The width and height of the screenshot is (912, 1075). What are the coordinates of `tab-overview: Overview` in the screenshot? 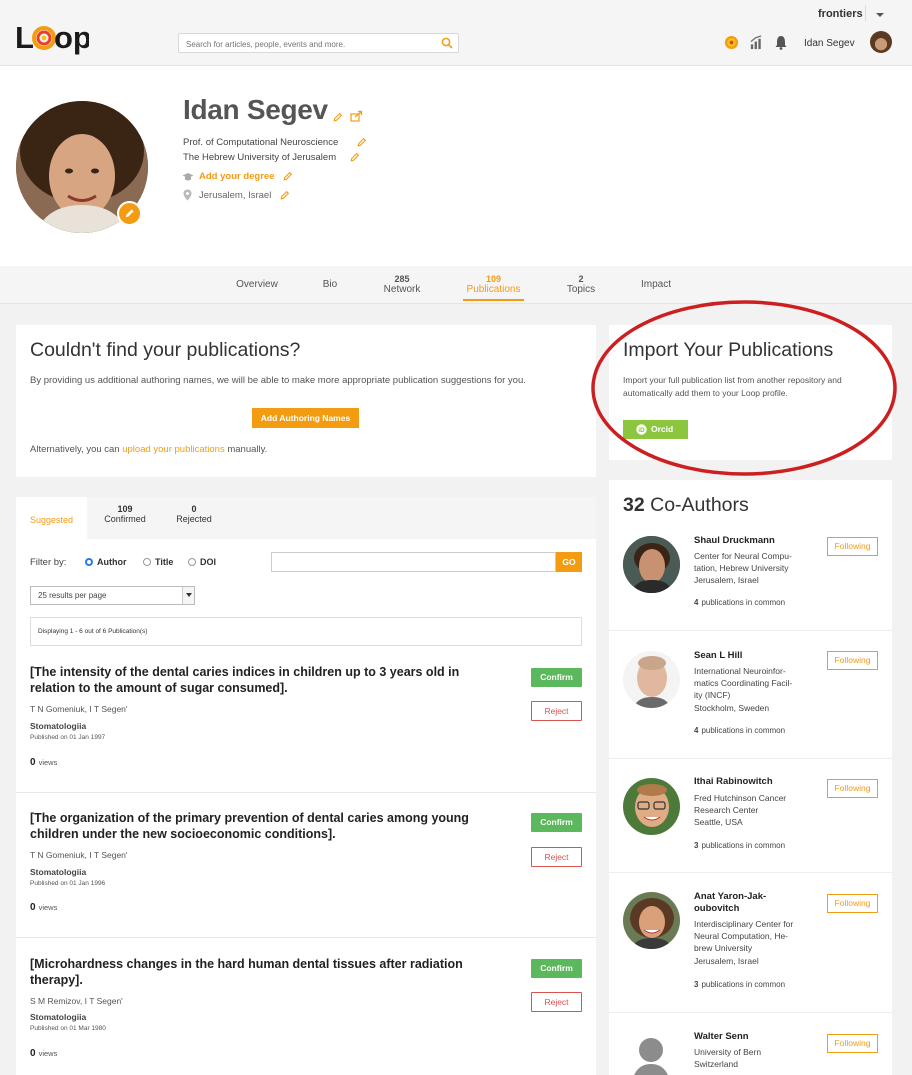 It's located at (257, 284).